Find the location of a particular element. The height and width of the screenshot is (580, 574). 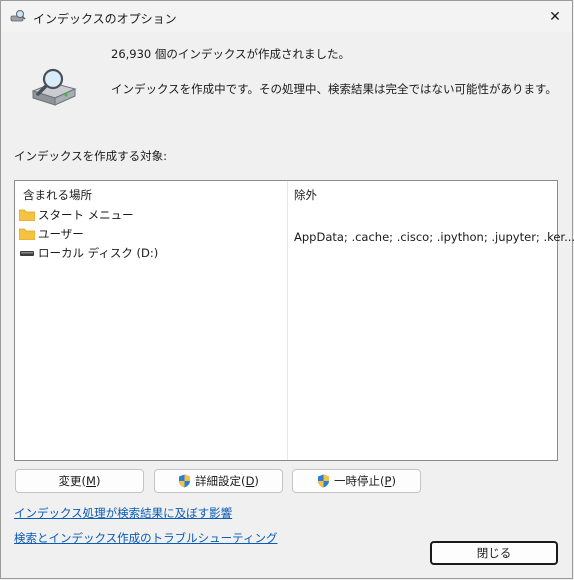

list-item-label: ユーザー is located at coordinates (61, 234).